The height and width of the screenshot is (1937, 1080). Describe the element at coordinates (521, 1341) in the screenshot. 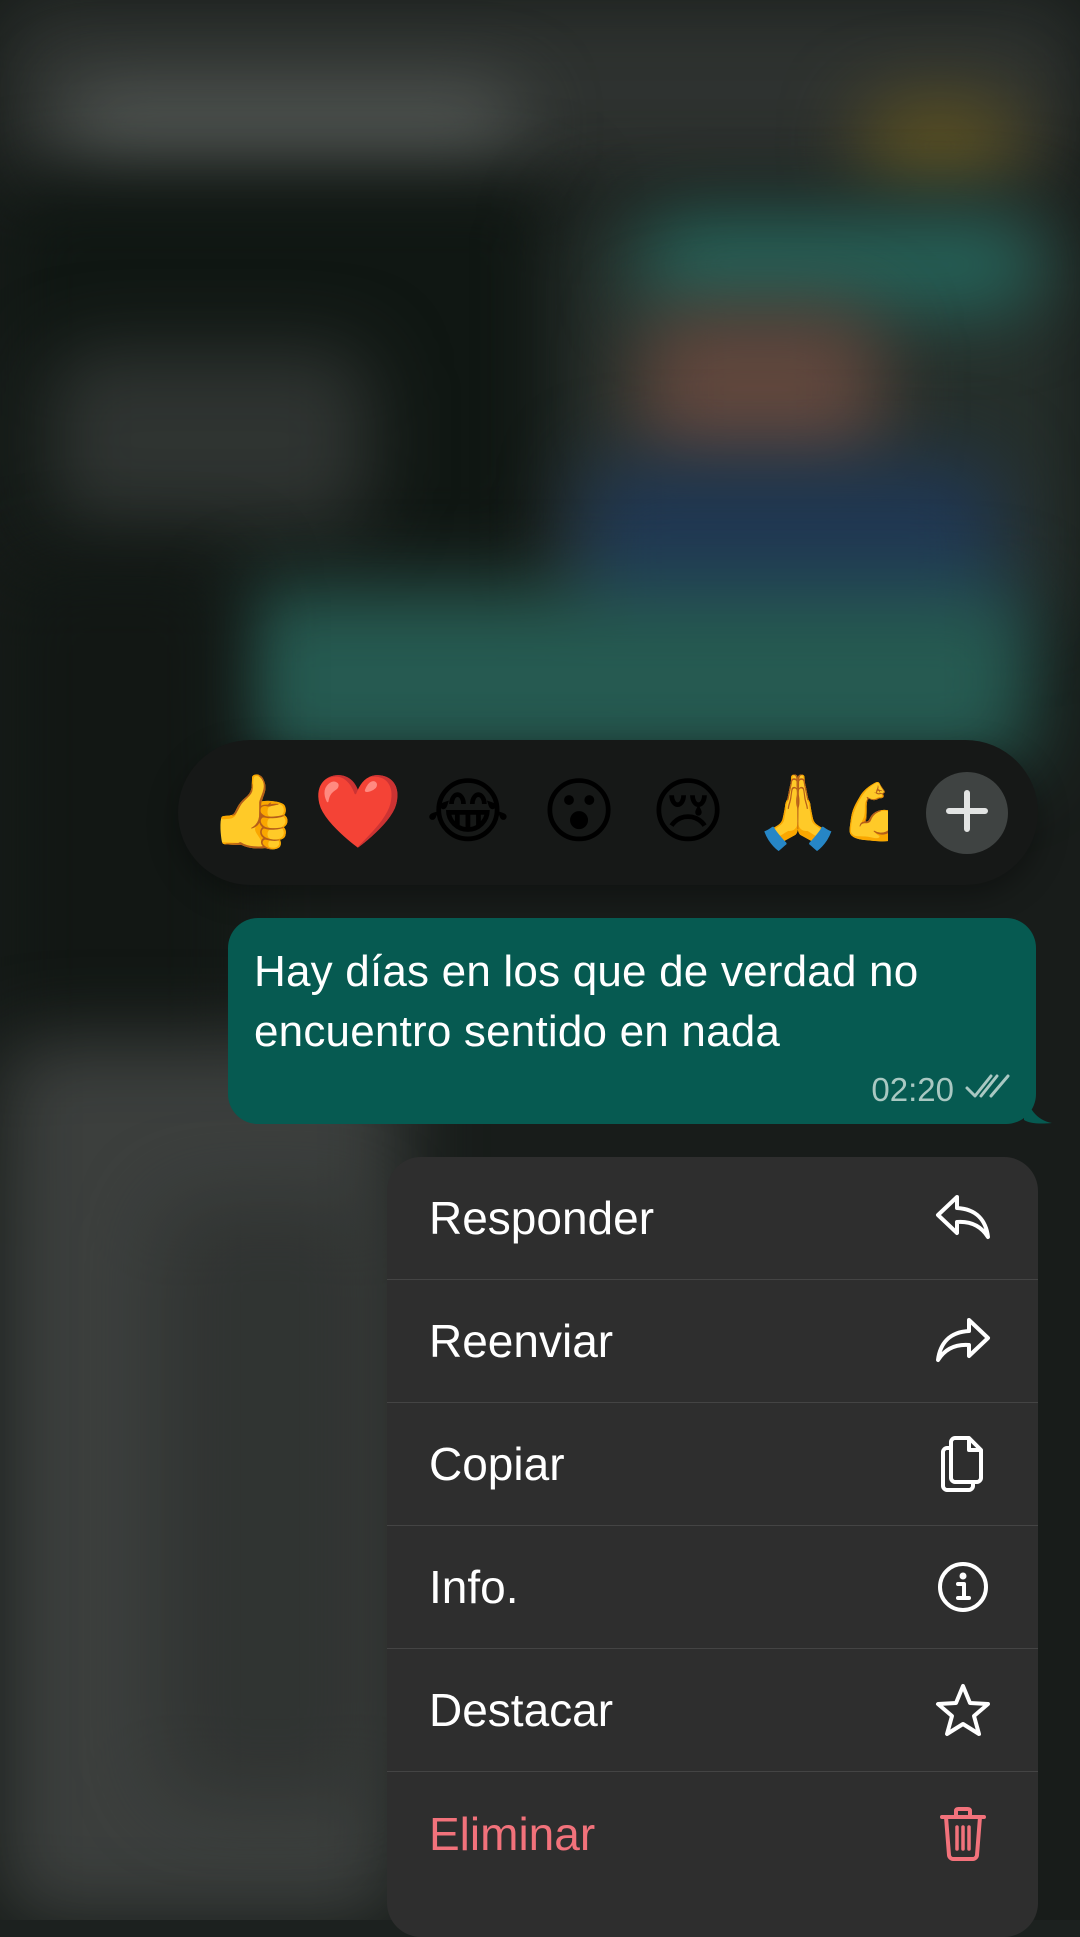

I see `menu-item-label: Reenviar` at that location.